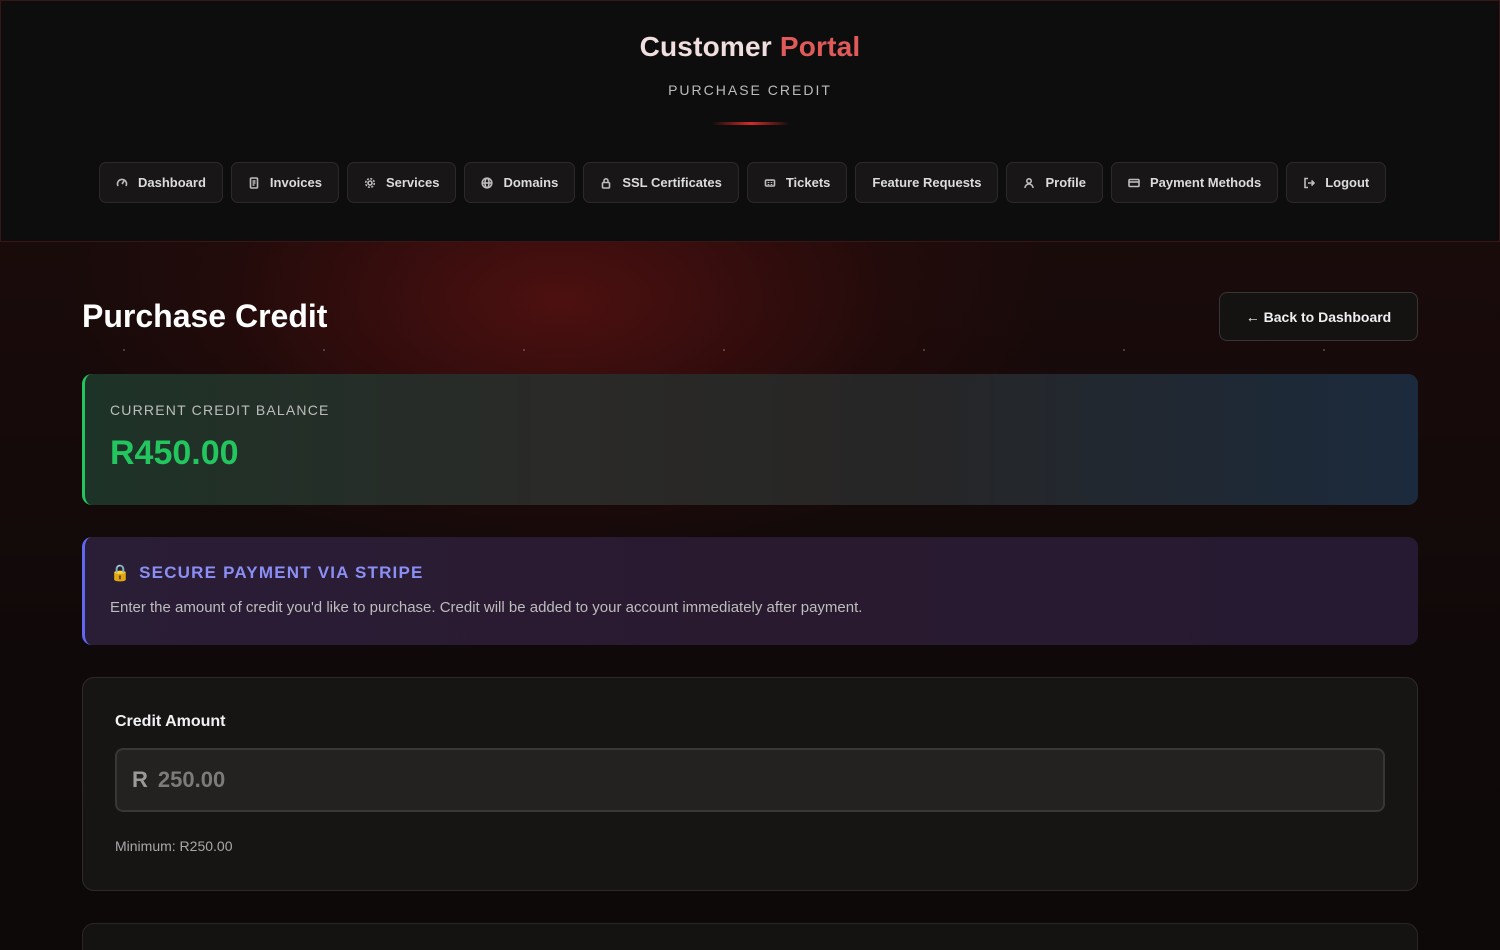 This screenshot has height=950, width=1500. Describe the element at coordinates (770, 780) in the screenshot. I see `credit-amount-input` at that location.